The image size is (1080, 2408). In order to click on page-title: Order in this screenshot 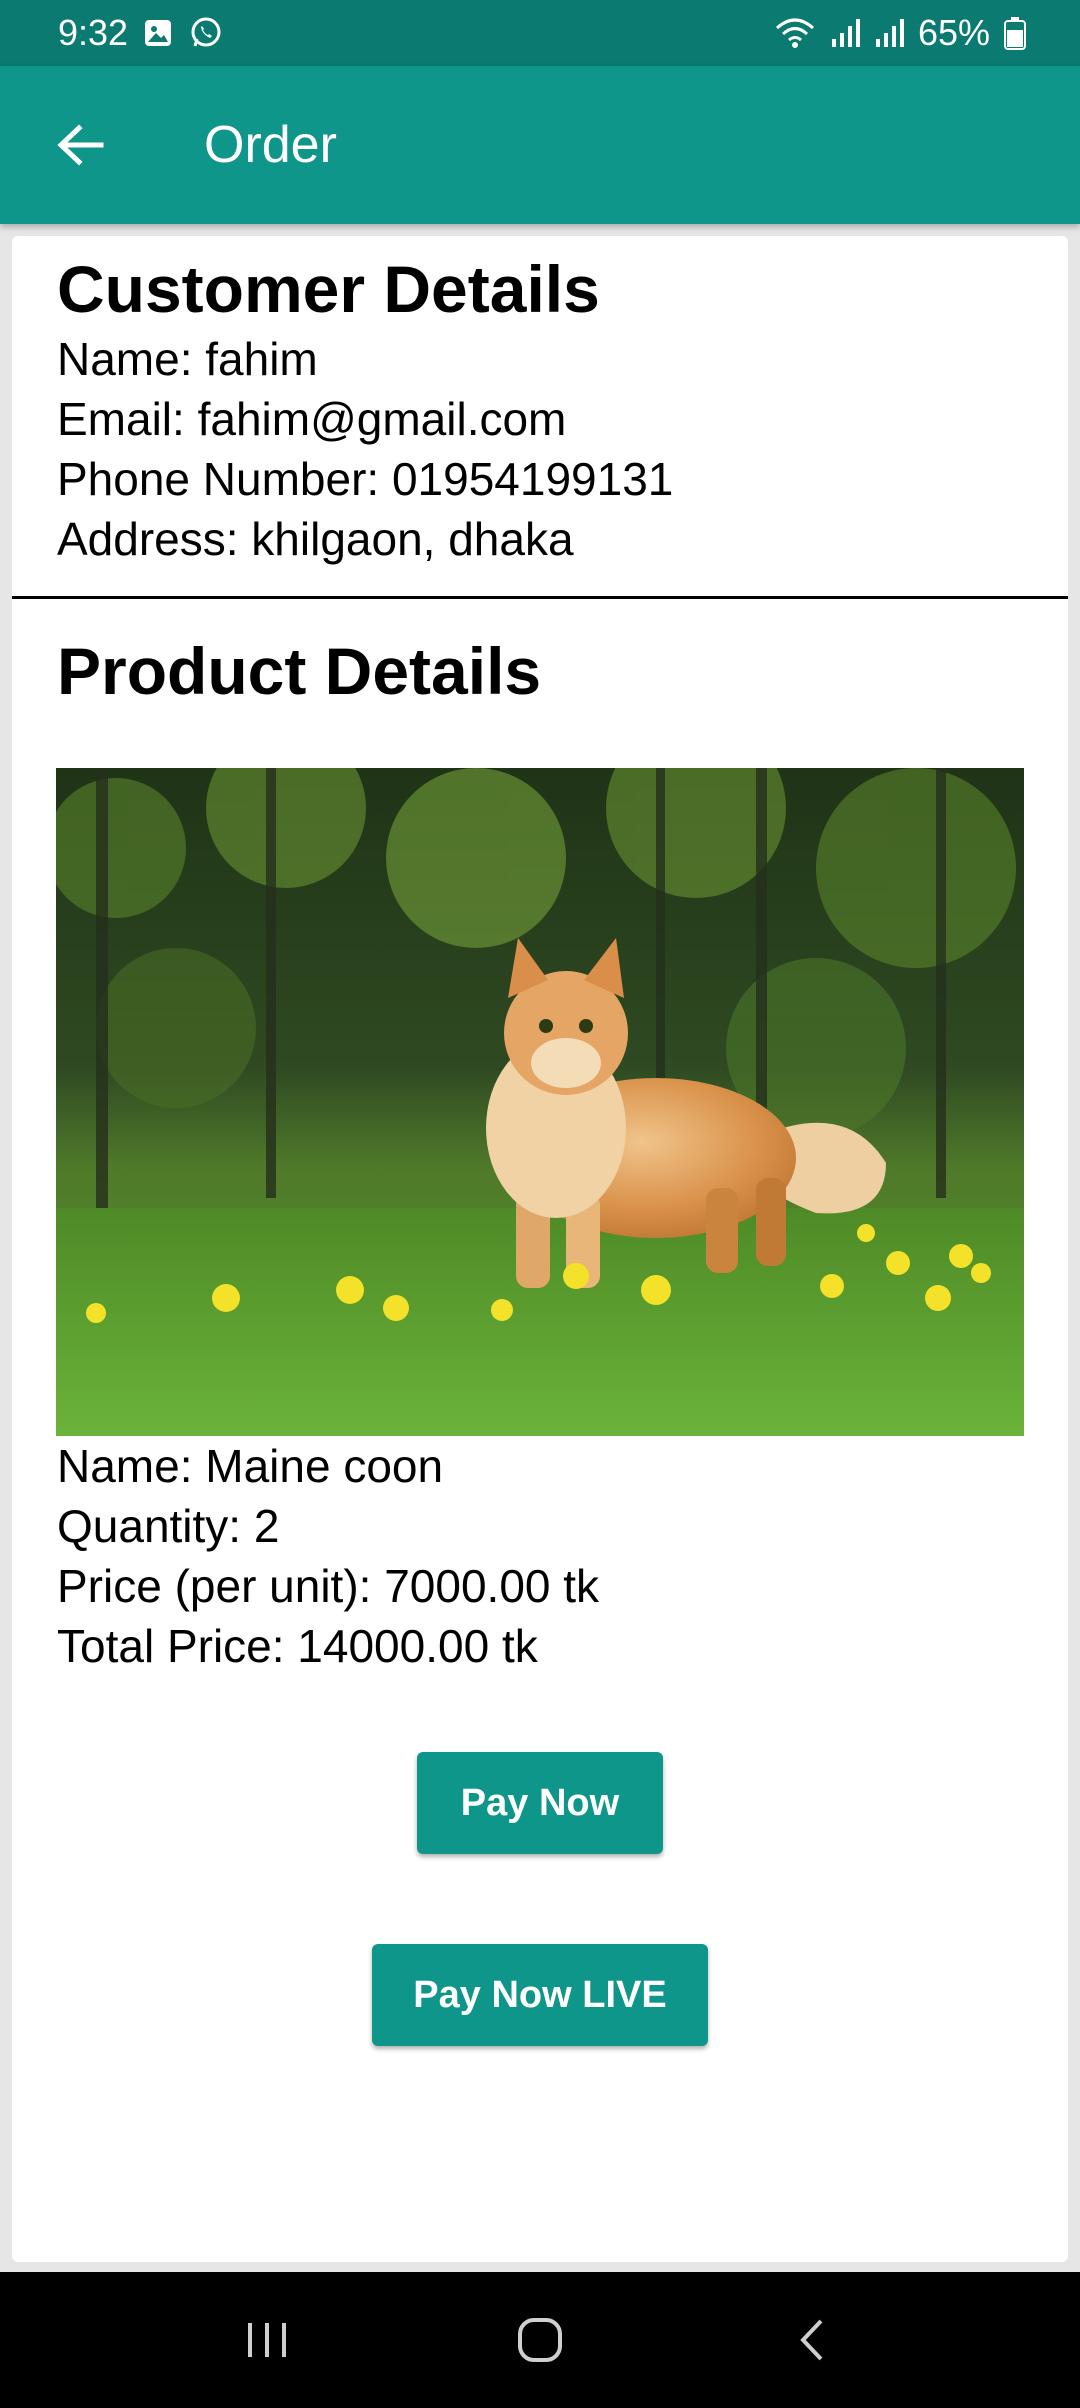, I will do `click(270, 145)`.